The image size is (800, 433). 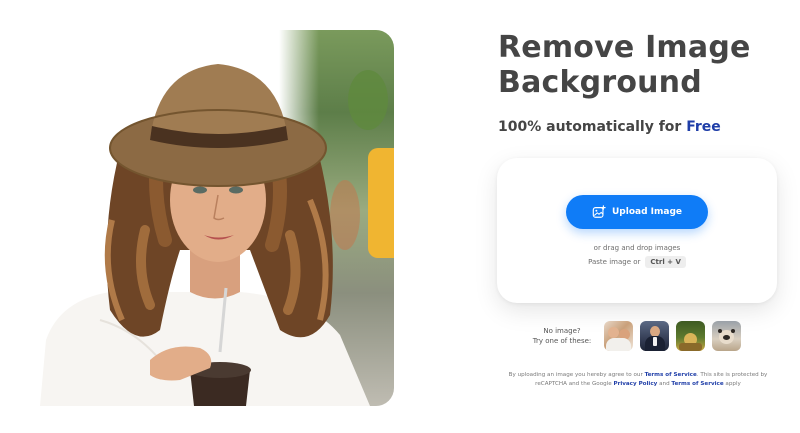 What do you see at coordinates (624, 65) in the screenshot?
I see `page-title: Remove Image Background` at bounding box center [624, 65].